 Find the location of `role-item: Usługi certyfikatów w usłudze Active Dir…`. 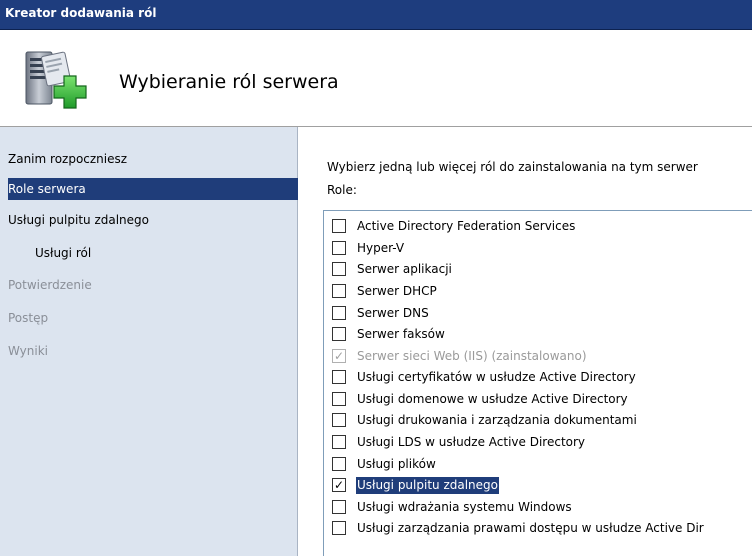

role-item: Usługi certyfikatów w usłudze Active Dir… is located at coordinates (538, 377).